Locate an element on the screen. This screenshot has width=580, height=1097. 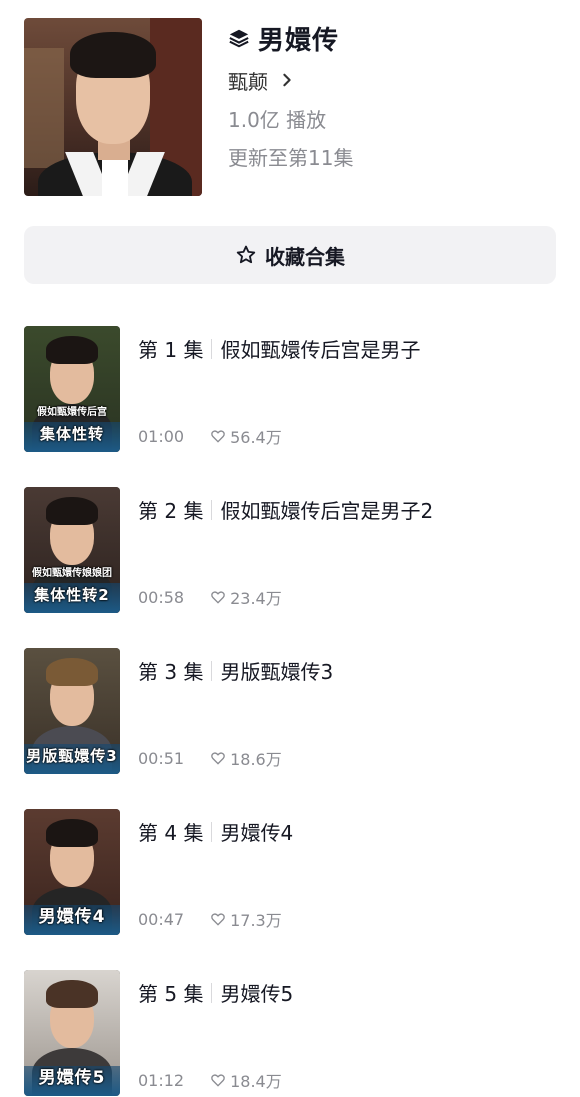
episode-meta: 01:12 18.4万 is located at coordinates (210, 1080).